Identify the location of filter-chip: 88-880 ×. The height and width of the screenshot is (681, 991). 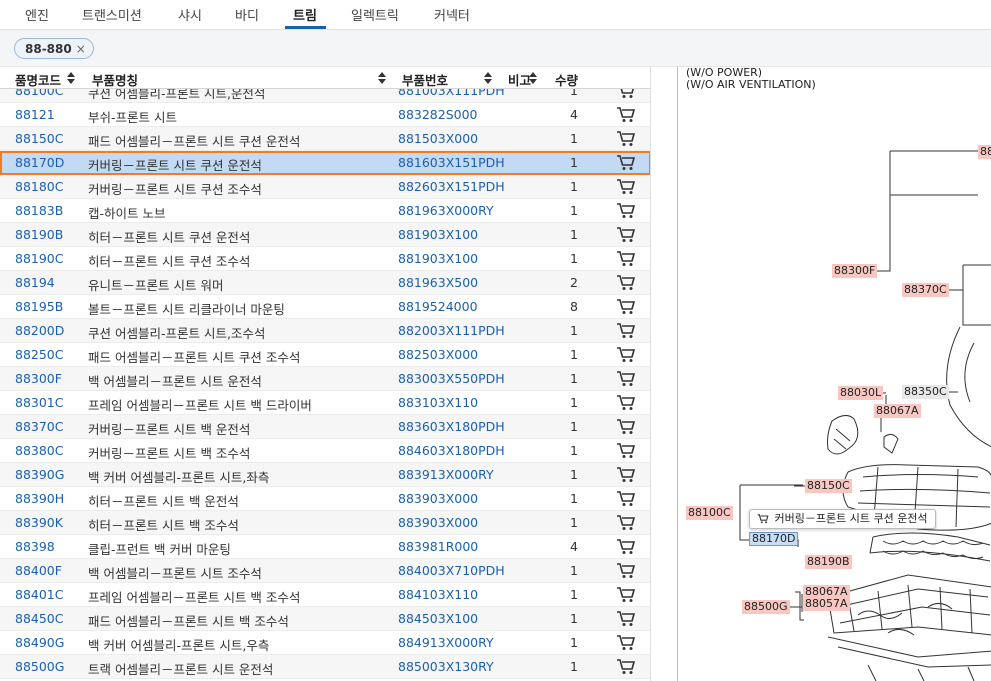
(54, 48).